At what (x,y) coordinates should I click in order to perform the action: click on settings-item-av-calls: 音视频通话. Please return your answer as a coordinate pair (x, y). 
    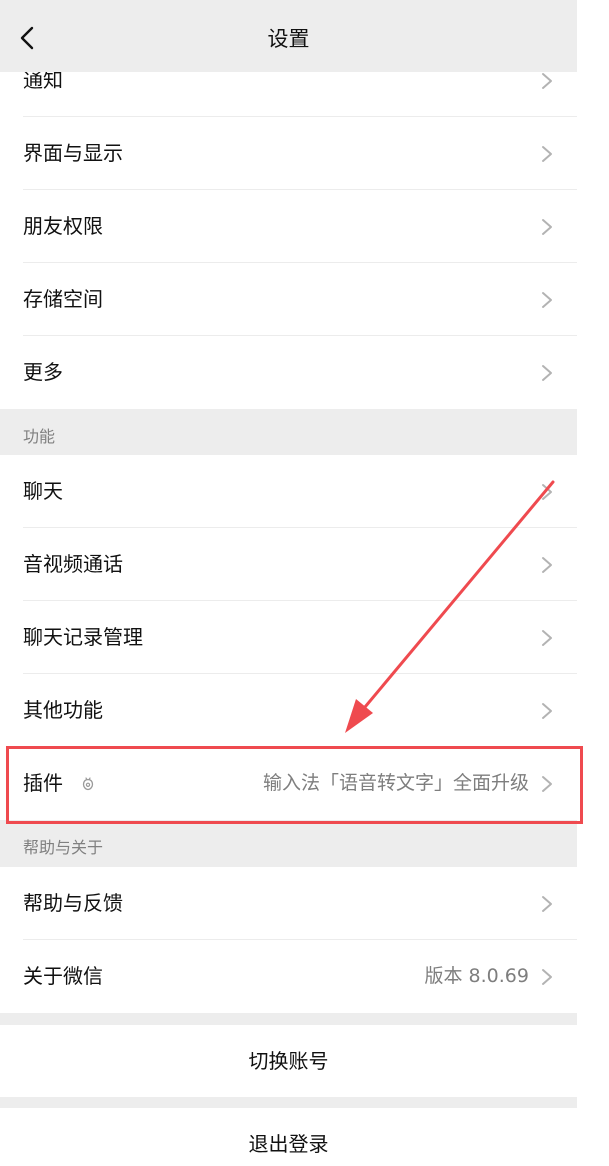
    Looking at the image, I should click on (288, 564).